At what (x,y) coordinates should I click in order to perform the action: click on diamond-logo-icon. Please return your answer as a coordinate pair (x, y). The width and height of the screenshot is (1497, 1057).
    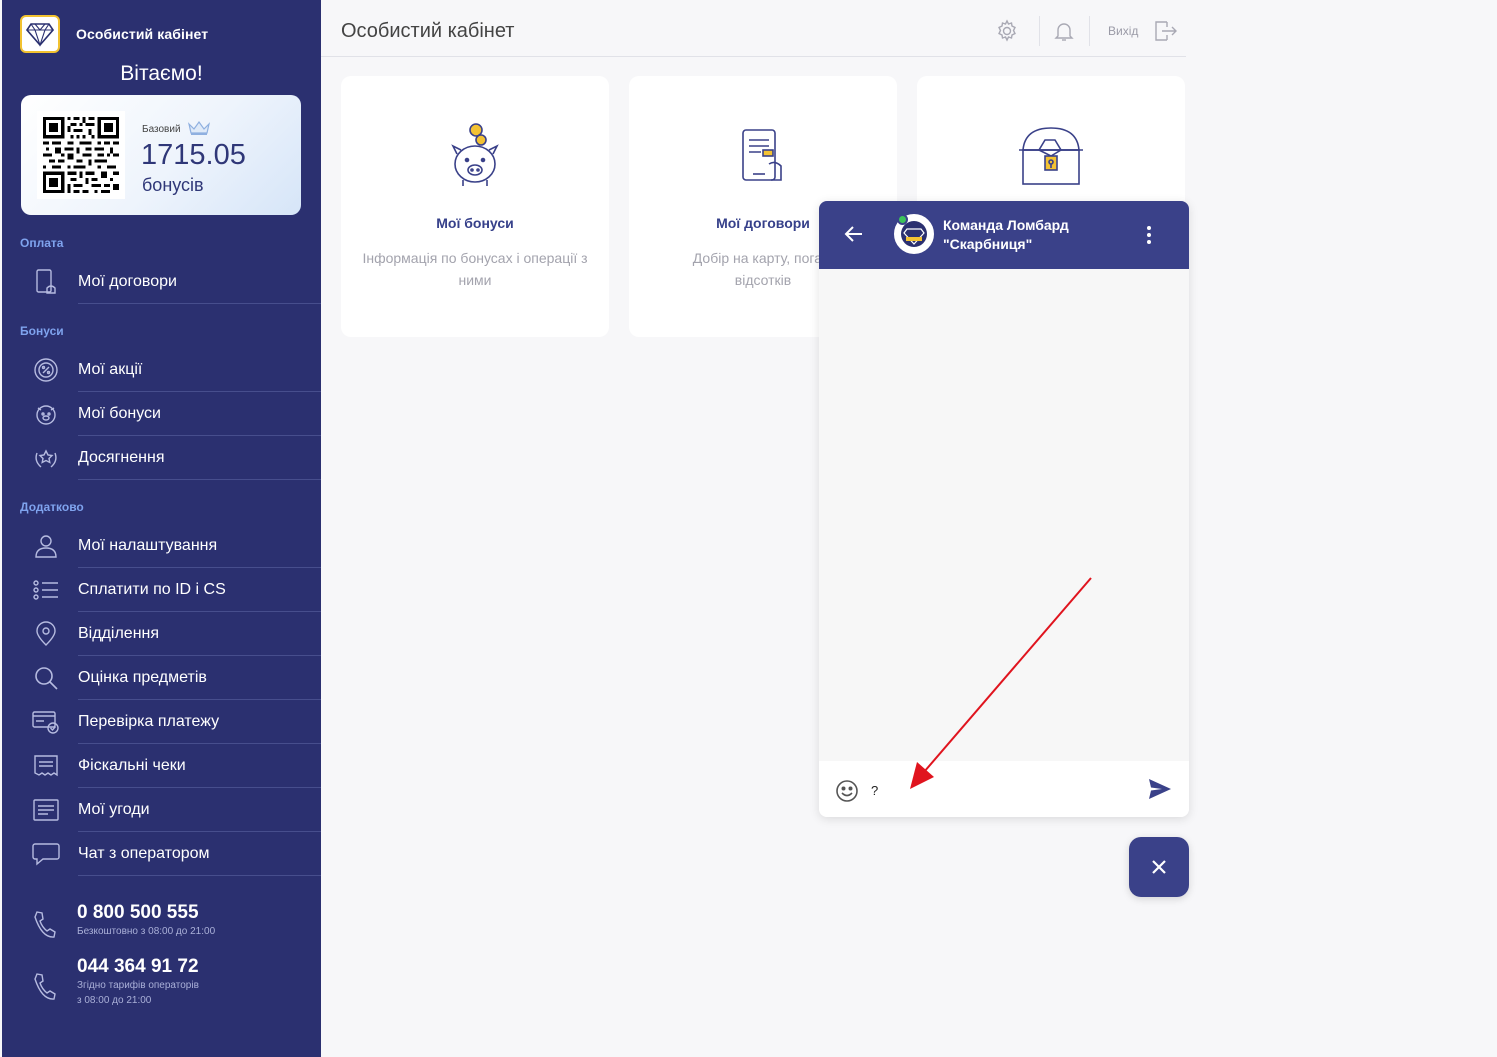
    Looking at the image, I should click on (40, 34).